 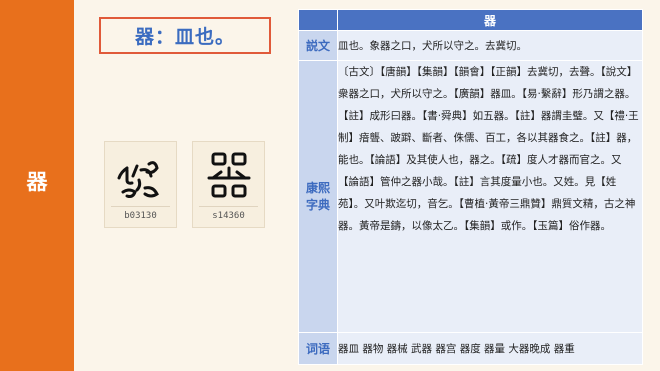 I want to click on side-character: 器, so click(x=37, y=182).